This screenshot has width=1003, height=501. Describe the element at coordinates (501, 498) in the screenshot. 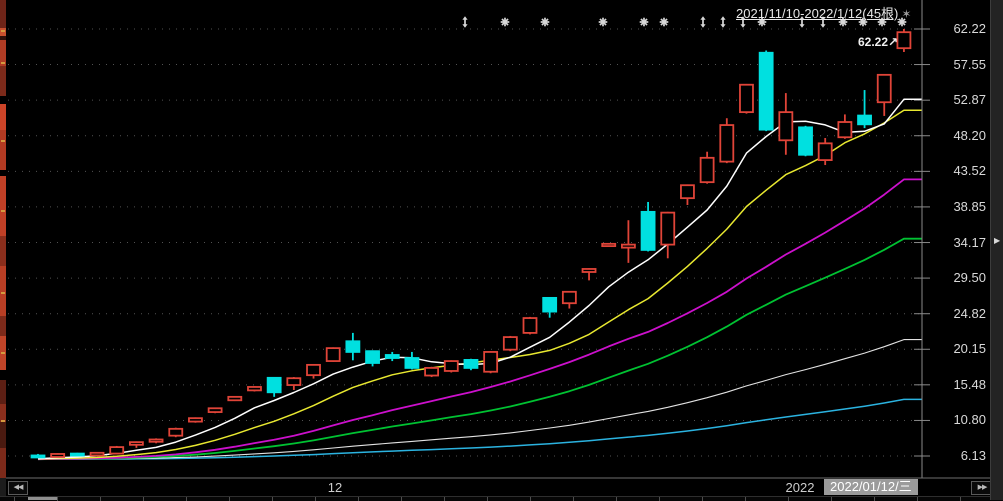

I see `timeline-scrollbar` at that location.